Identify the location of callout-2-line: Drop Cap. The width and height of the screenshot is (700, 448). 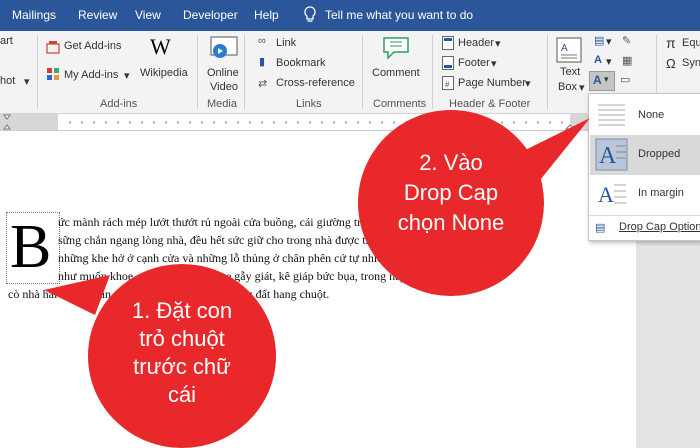
(451, 192).